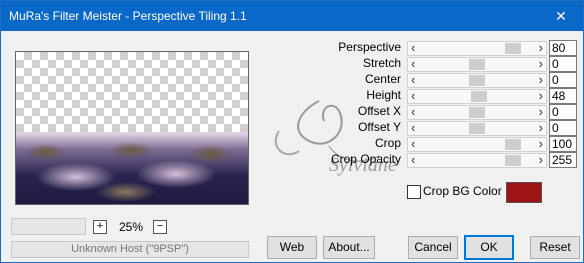 This screenshot has height=263, width=584. I want to click on zoom-level: 25%, so click(131, 227).